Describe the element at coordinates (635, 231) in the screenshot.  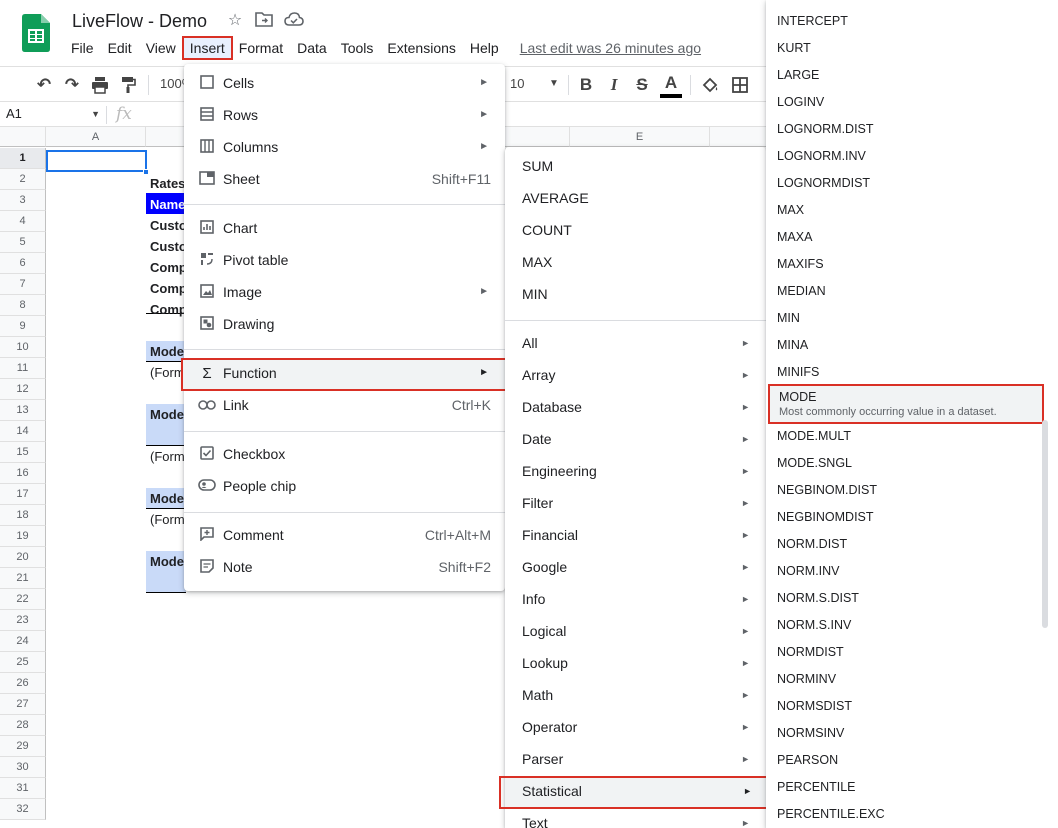
I see `function-item-count: COUNT` at that location.